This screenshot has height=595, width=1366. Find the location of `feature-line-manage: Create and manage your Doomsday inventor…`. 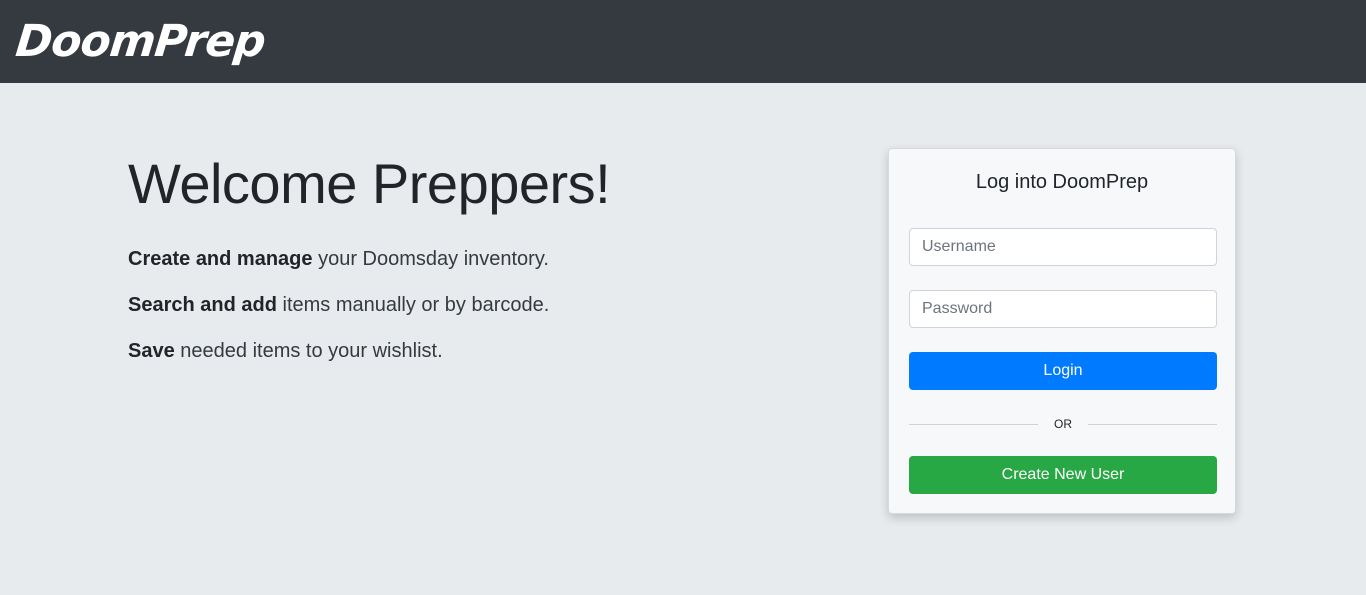

feature-line-manage: Create and manage your Doomsday inventor… is located at coordinates (338, 259).